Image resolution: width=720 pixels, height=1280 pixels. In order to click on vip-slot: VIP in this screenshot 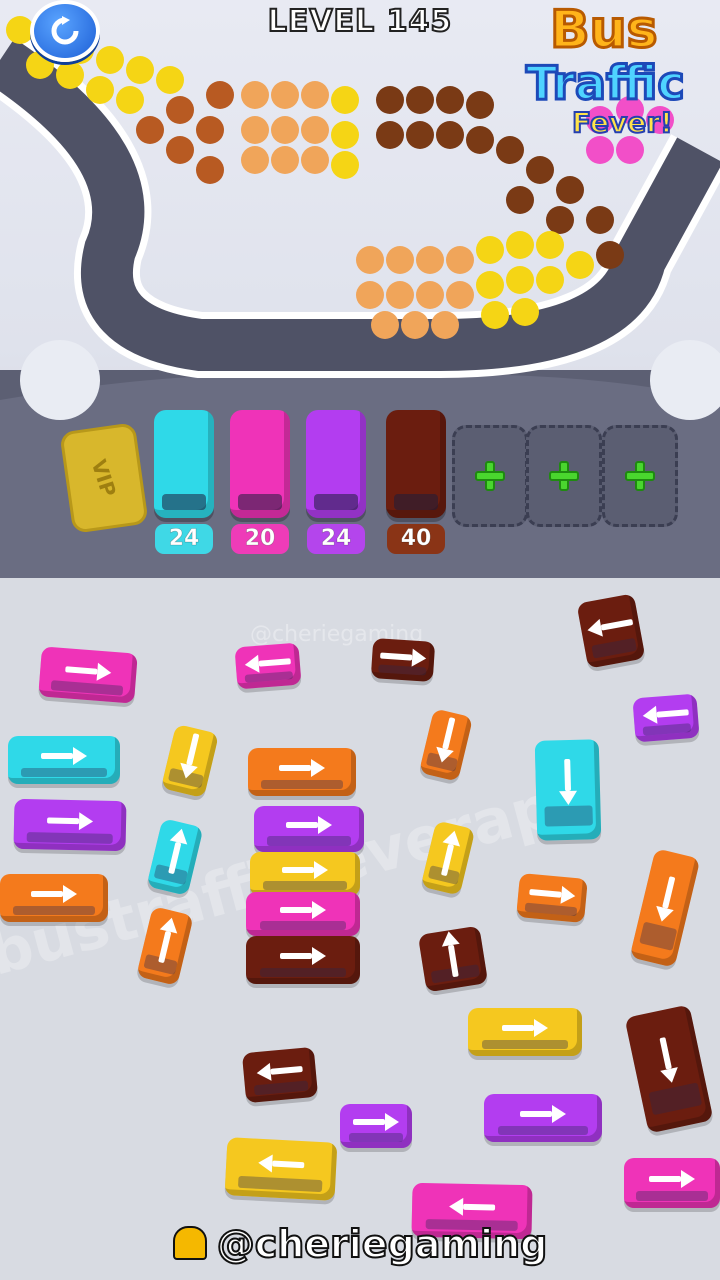, I will do `click(104, 478)`.